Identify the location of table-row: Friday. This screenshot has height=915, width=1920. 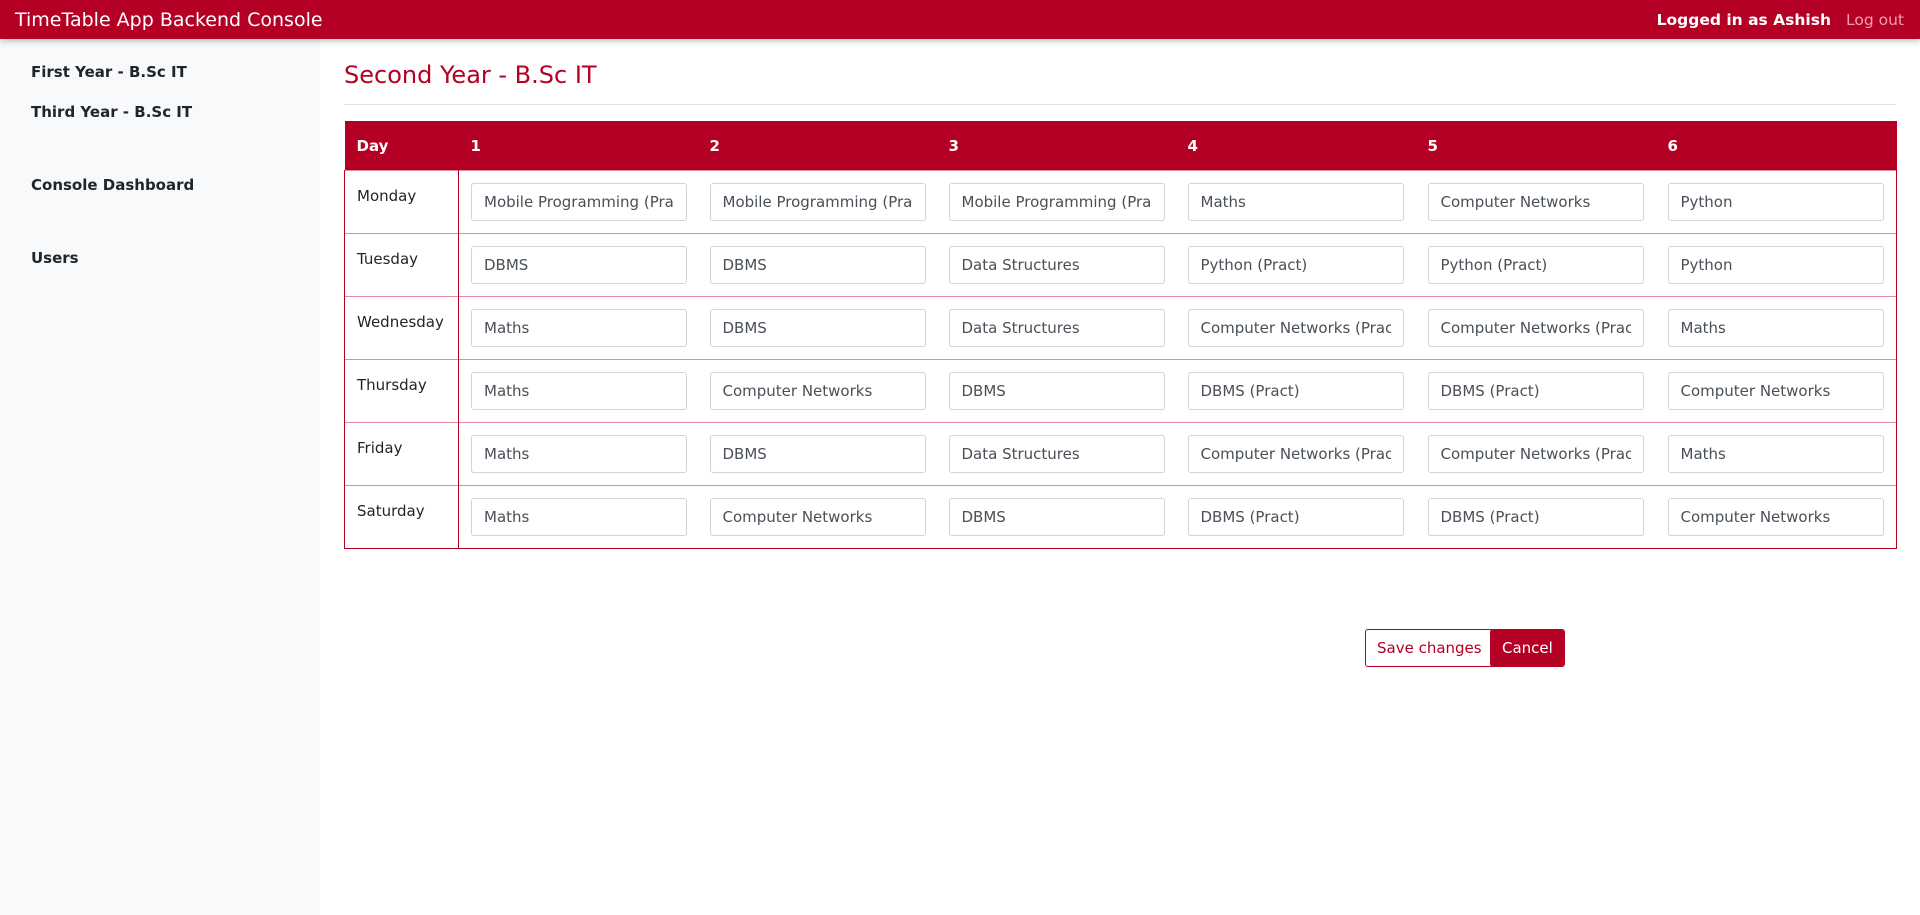
(1120, 454).